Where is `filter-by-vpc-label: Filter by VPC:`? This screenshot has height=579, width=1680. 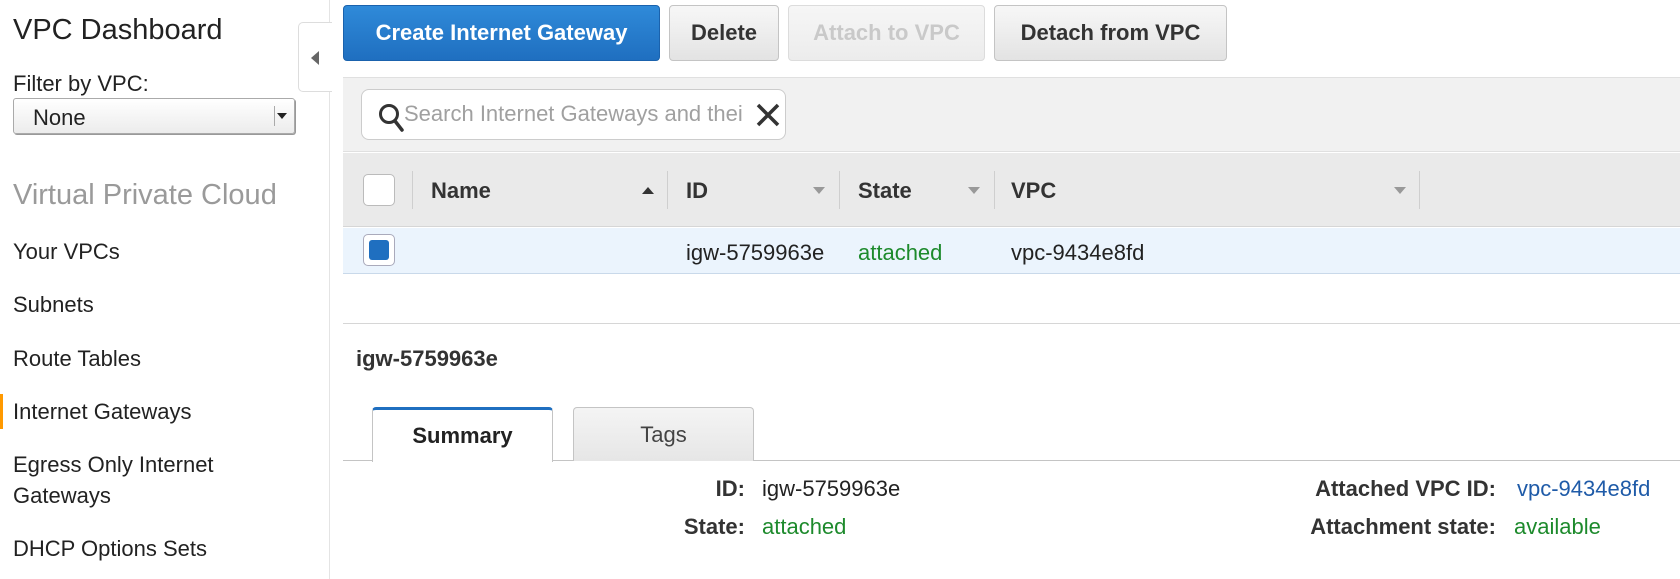 filter-by-vpc-label: Filter by VPC: is located at coordinates (81, 83).